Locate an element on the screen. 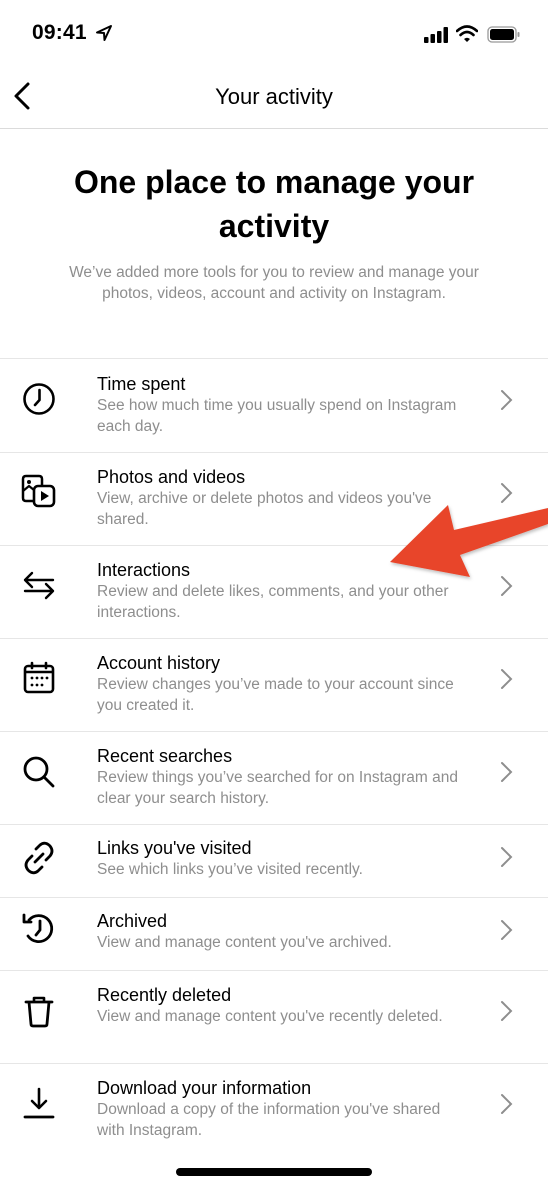  archive-history-icon is located at coordinates (39, 929).